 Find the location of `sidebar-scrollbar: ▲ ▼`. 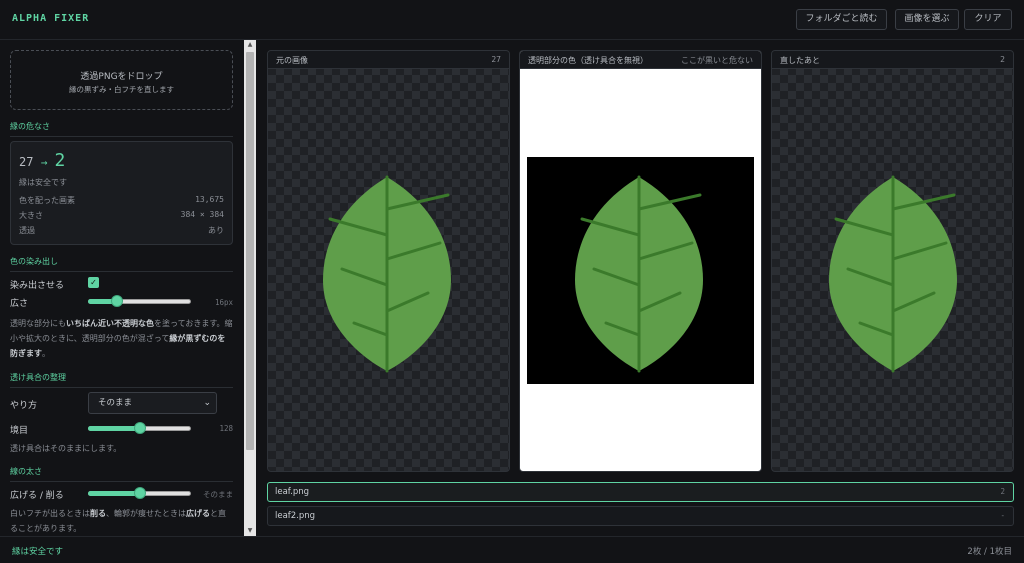

sidebar-scrollbar: ▲ ▼ is located at coordinates (250, 288).